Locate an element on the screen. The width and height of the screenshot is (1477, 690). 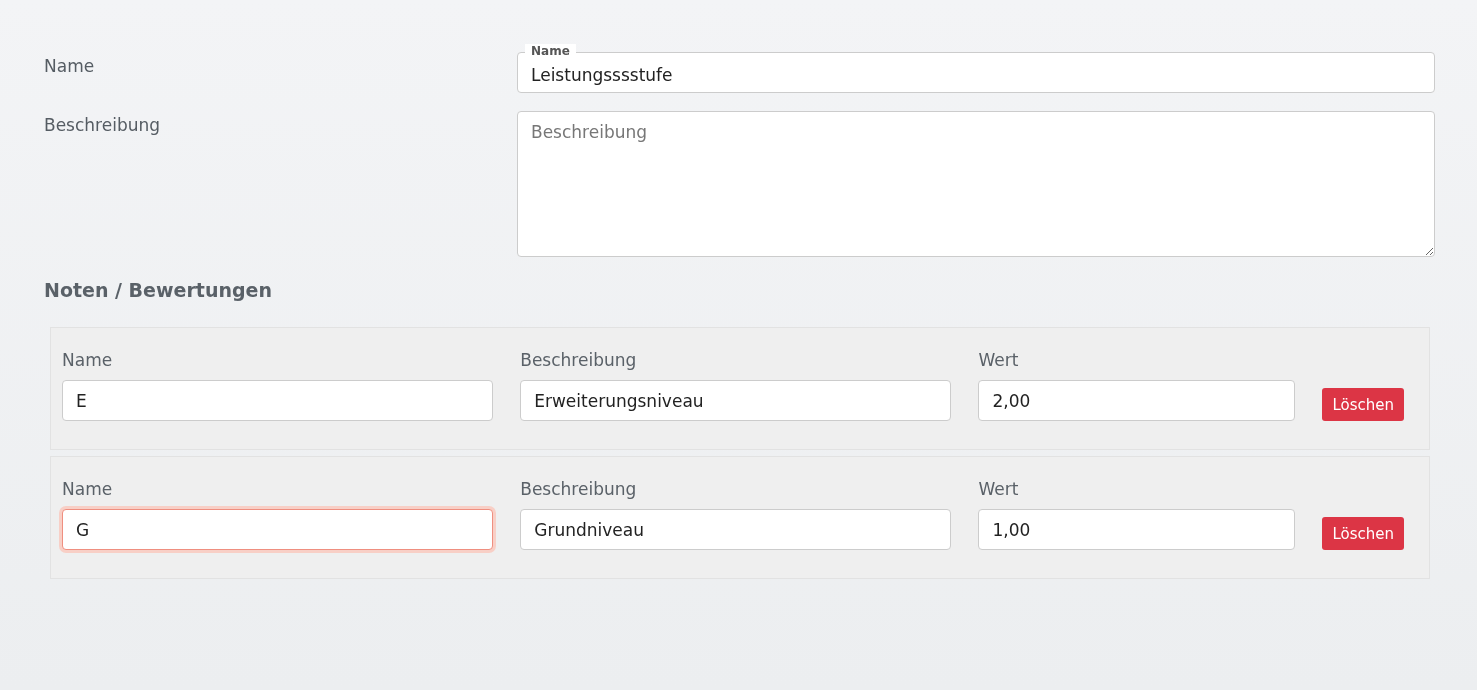
input-field: Grundniveau is located at coordinates (736, 529).